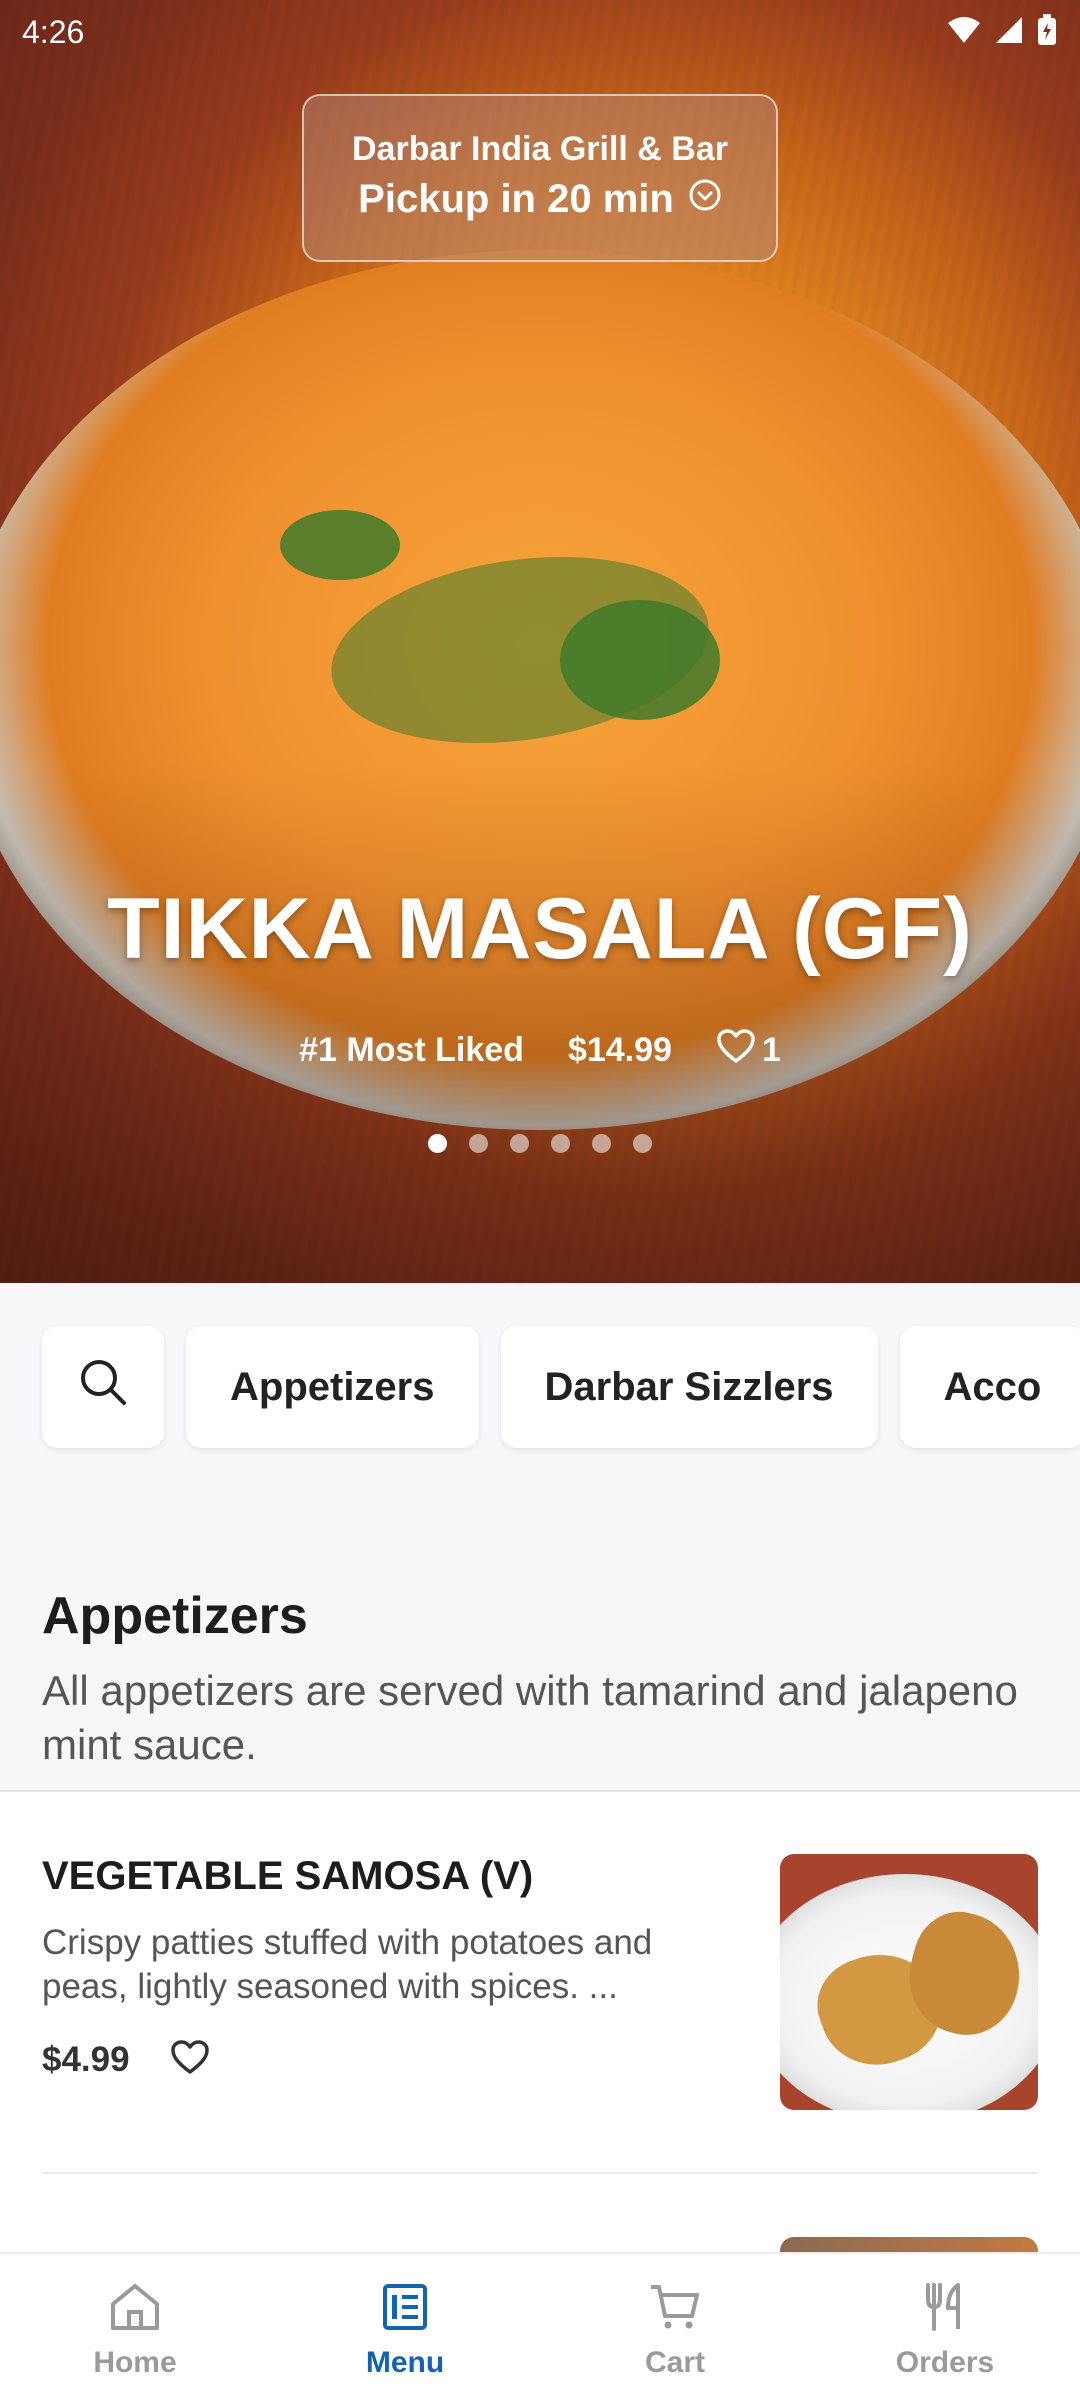  Describe the element at coordinates (540, 1143) in the screenshot. I see `carousel-indicator` at that location.